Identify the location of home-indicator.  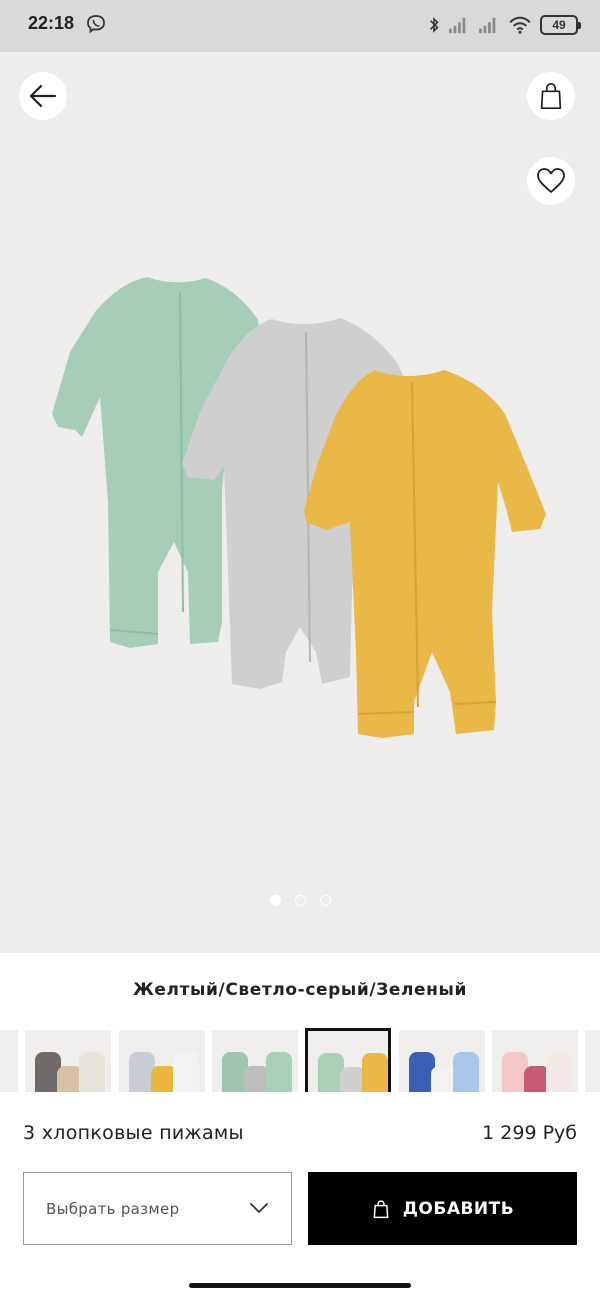
(300, 1285).